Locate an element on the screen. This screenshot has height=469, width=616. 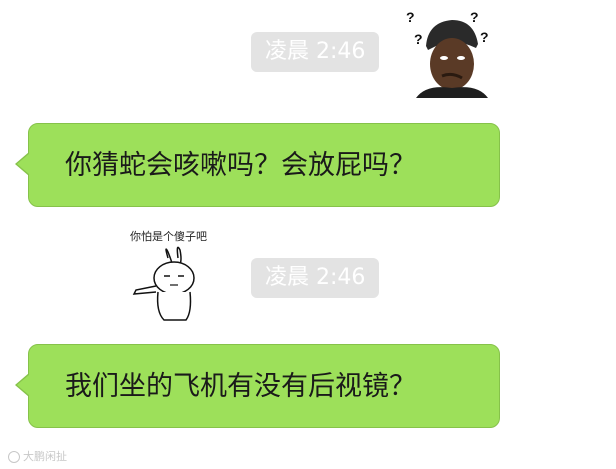
chat-bubble-text: 我们坐的飞机有没有后视镜？ is located at coordinates (240, 386).